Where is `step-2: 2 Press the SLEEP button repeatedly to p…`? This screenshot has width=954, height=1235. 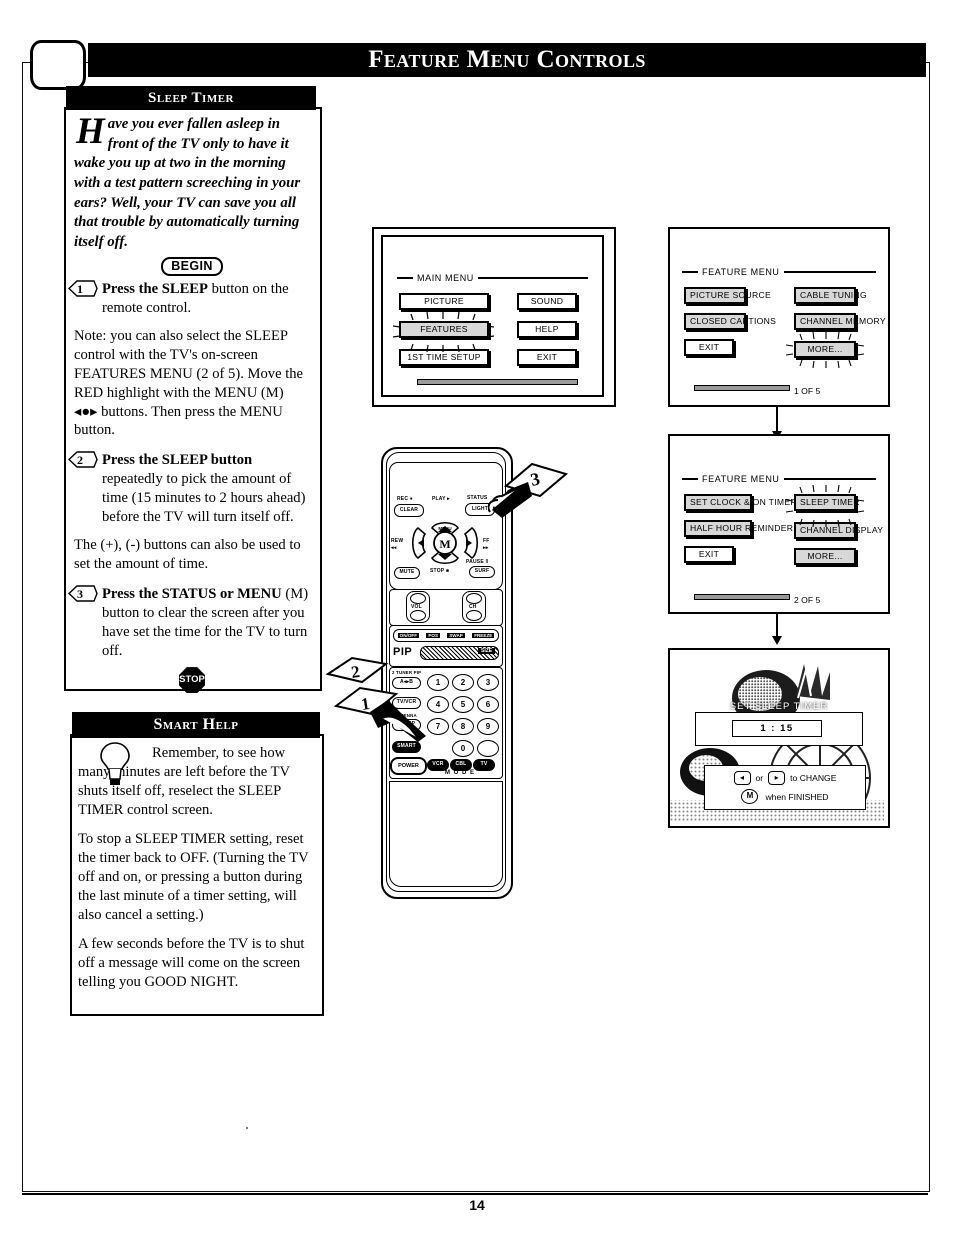 step-2: 2 Press the SLEEP button repeatedly to p… is located at coordinates (189, 489).